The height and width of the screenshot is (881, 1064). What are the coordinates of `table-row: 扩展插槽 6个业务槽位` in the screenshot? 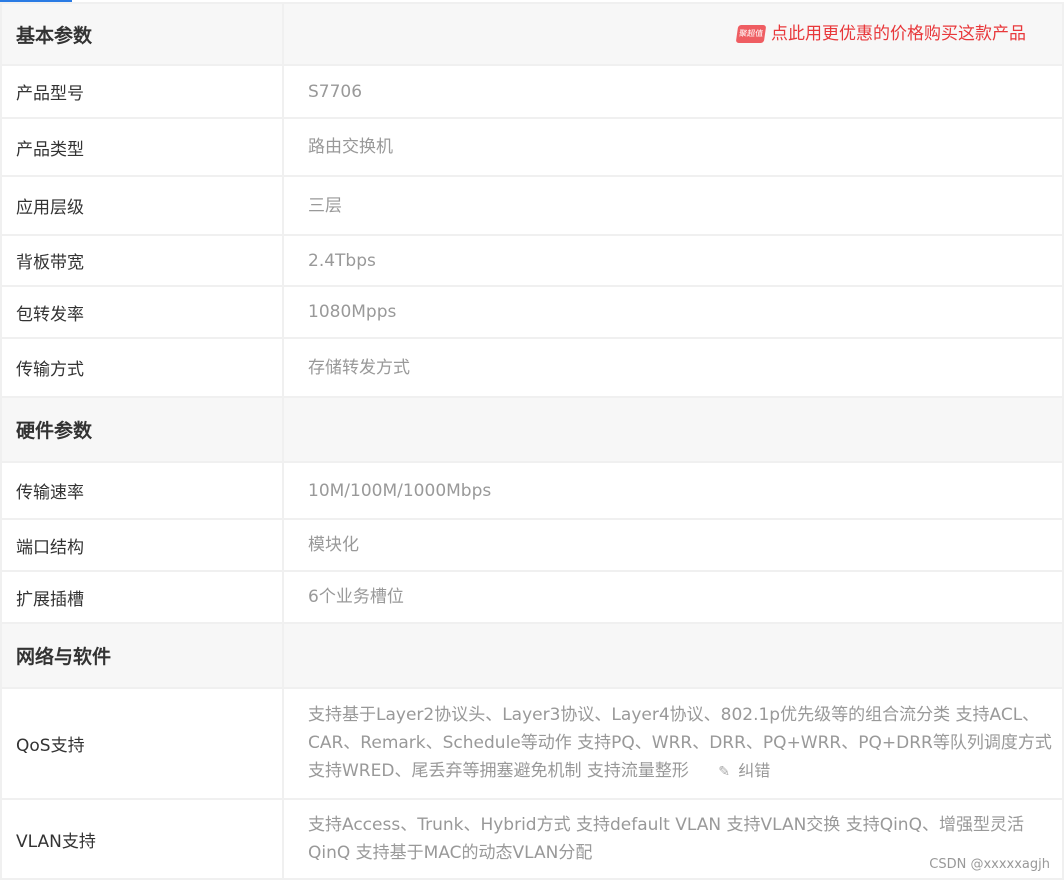 It's located at (532, 597).